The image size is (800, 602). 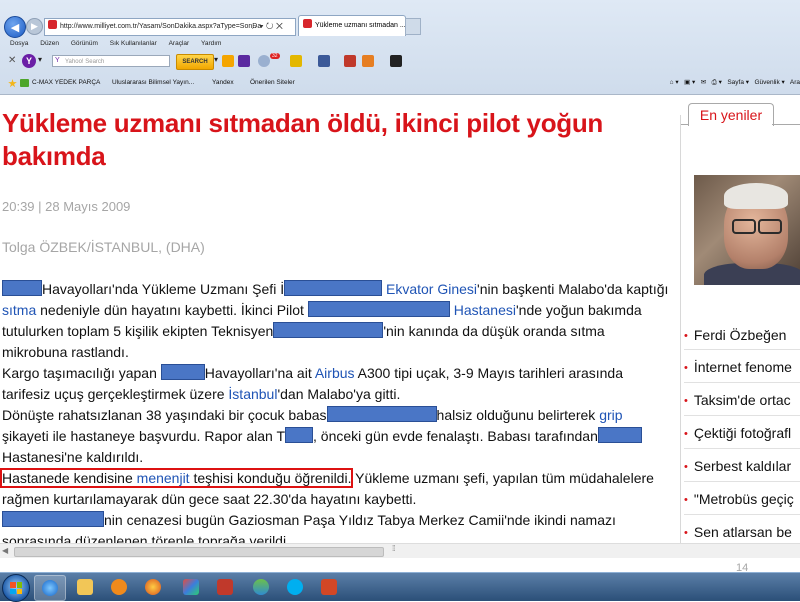 What do you see at coordinates (52, 24) in the screenshot?
I see `site-favicon-icon` at bounding box center [52, 24].